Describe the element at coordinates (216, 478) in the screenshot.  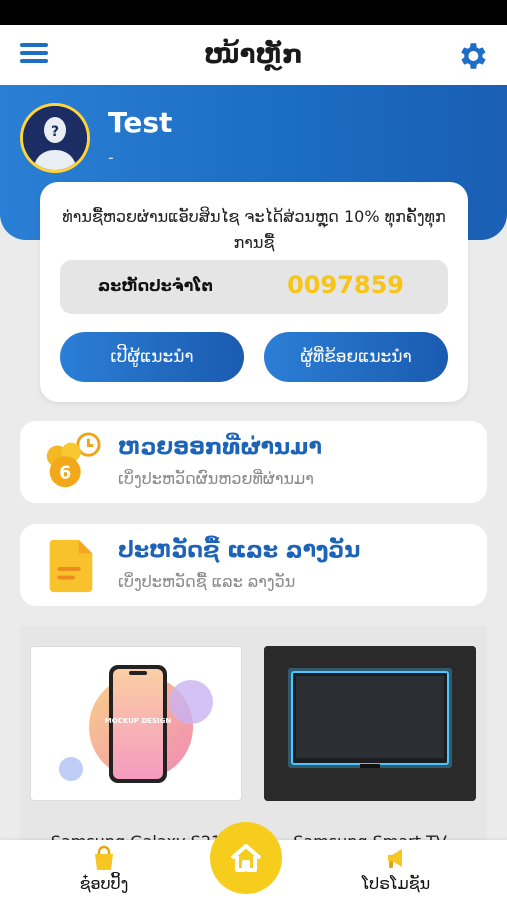
I see `menu-subtitle: ເບິ່ງປະຫວັດຜົນຫວຍທີ່ຜ່ານມາ` at that location.